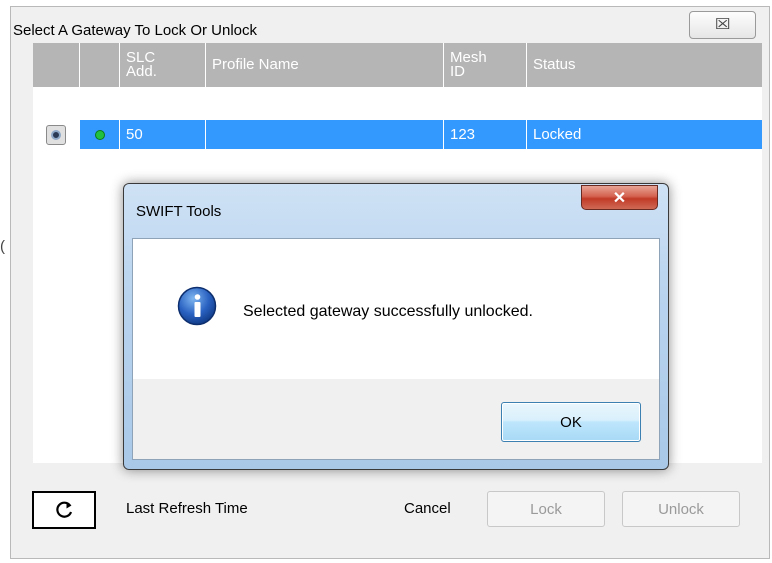 Image resolution: width=772 pixels, height=563 pixels. Describe the element at coordinates (681, 509) in the screenshot. I see `unlock-button: Unlock` at that location.